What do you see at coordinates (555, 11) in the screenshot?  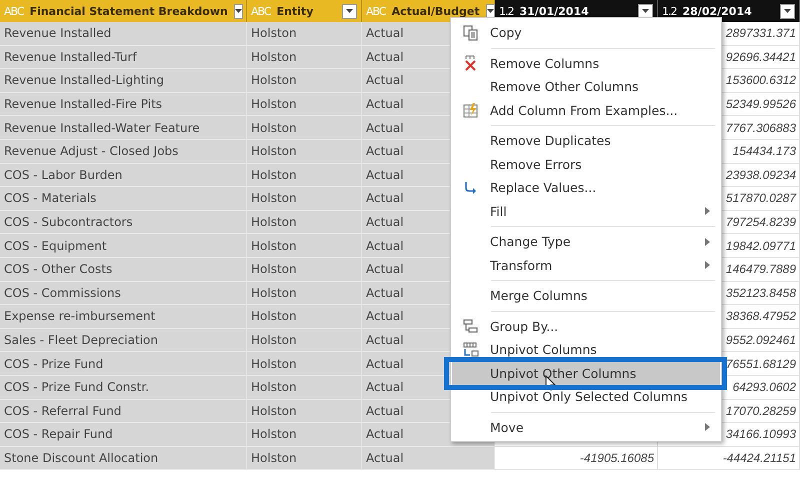 I see `column-title: 31/01/2014` at bounding box center [555, 11].